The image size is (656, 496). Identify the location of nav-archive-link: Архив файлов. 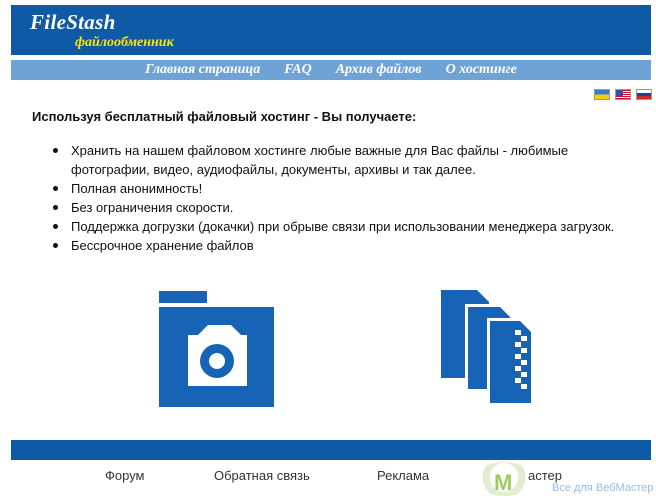
(379, 70).